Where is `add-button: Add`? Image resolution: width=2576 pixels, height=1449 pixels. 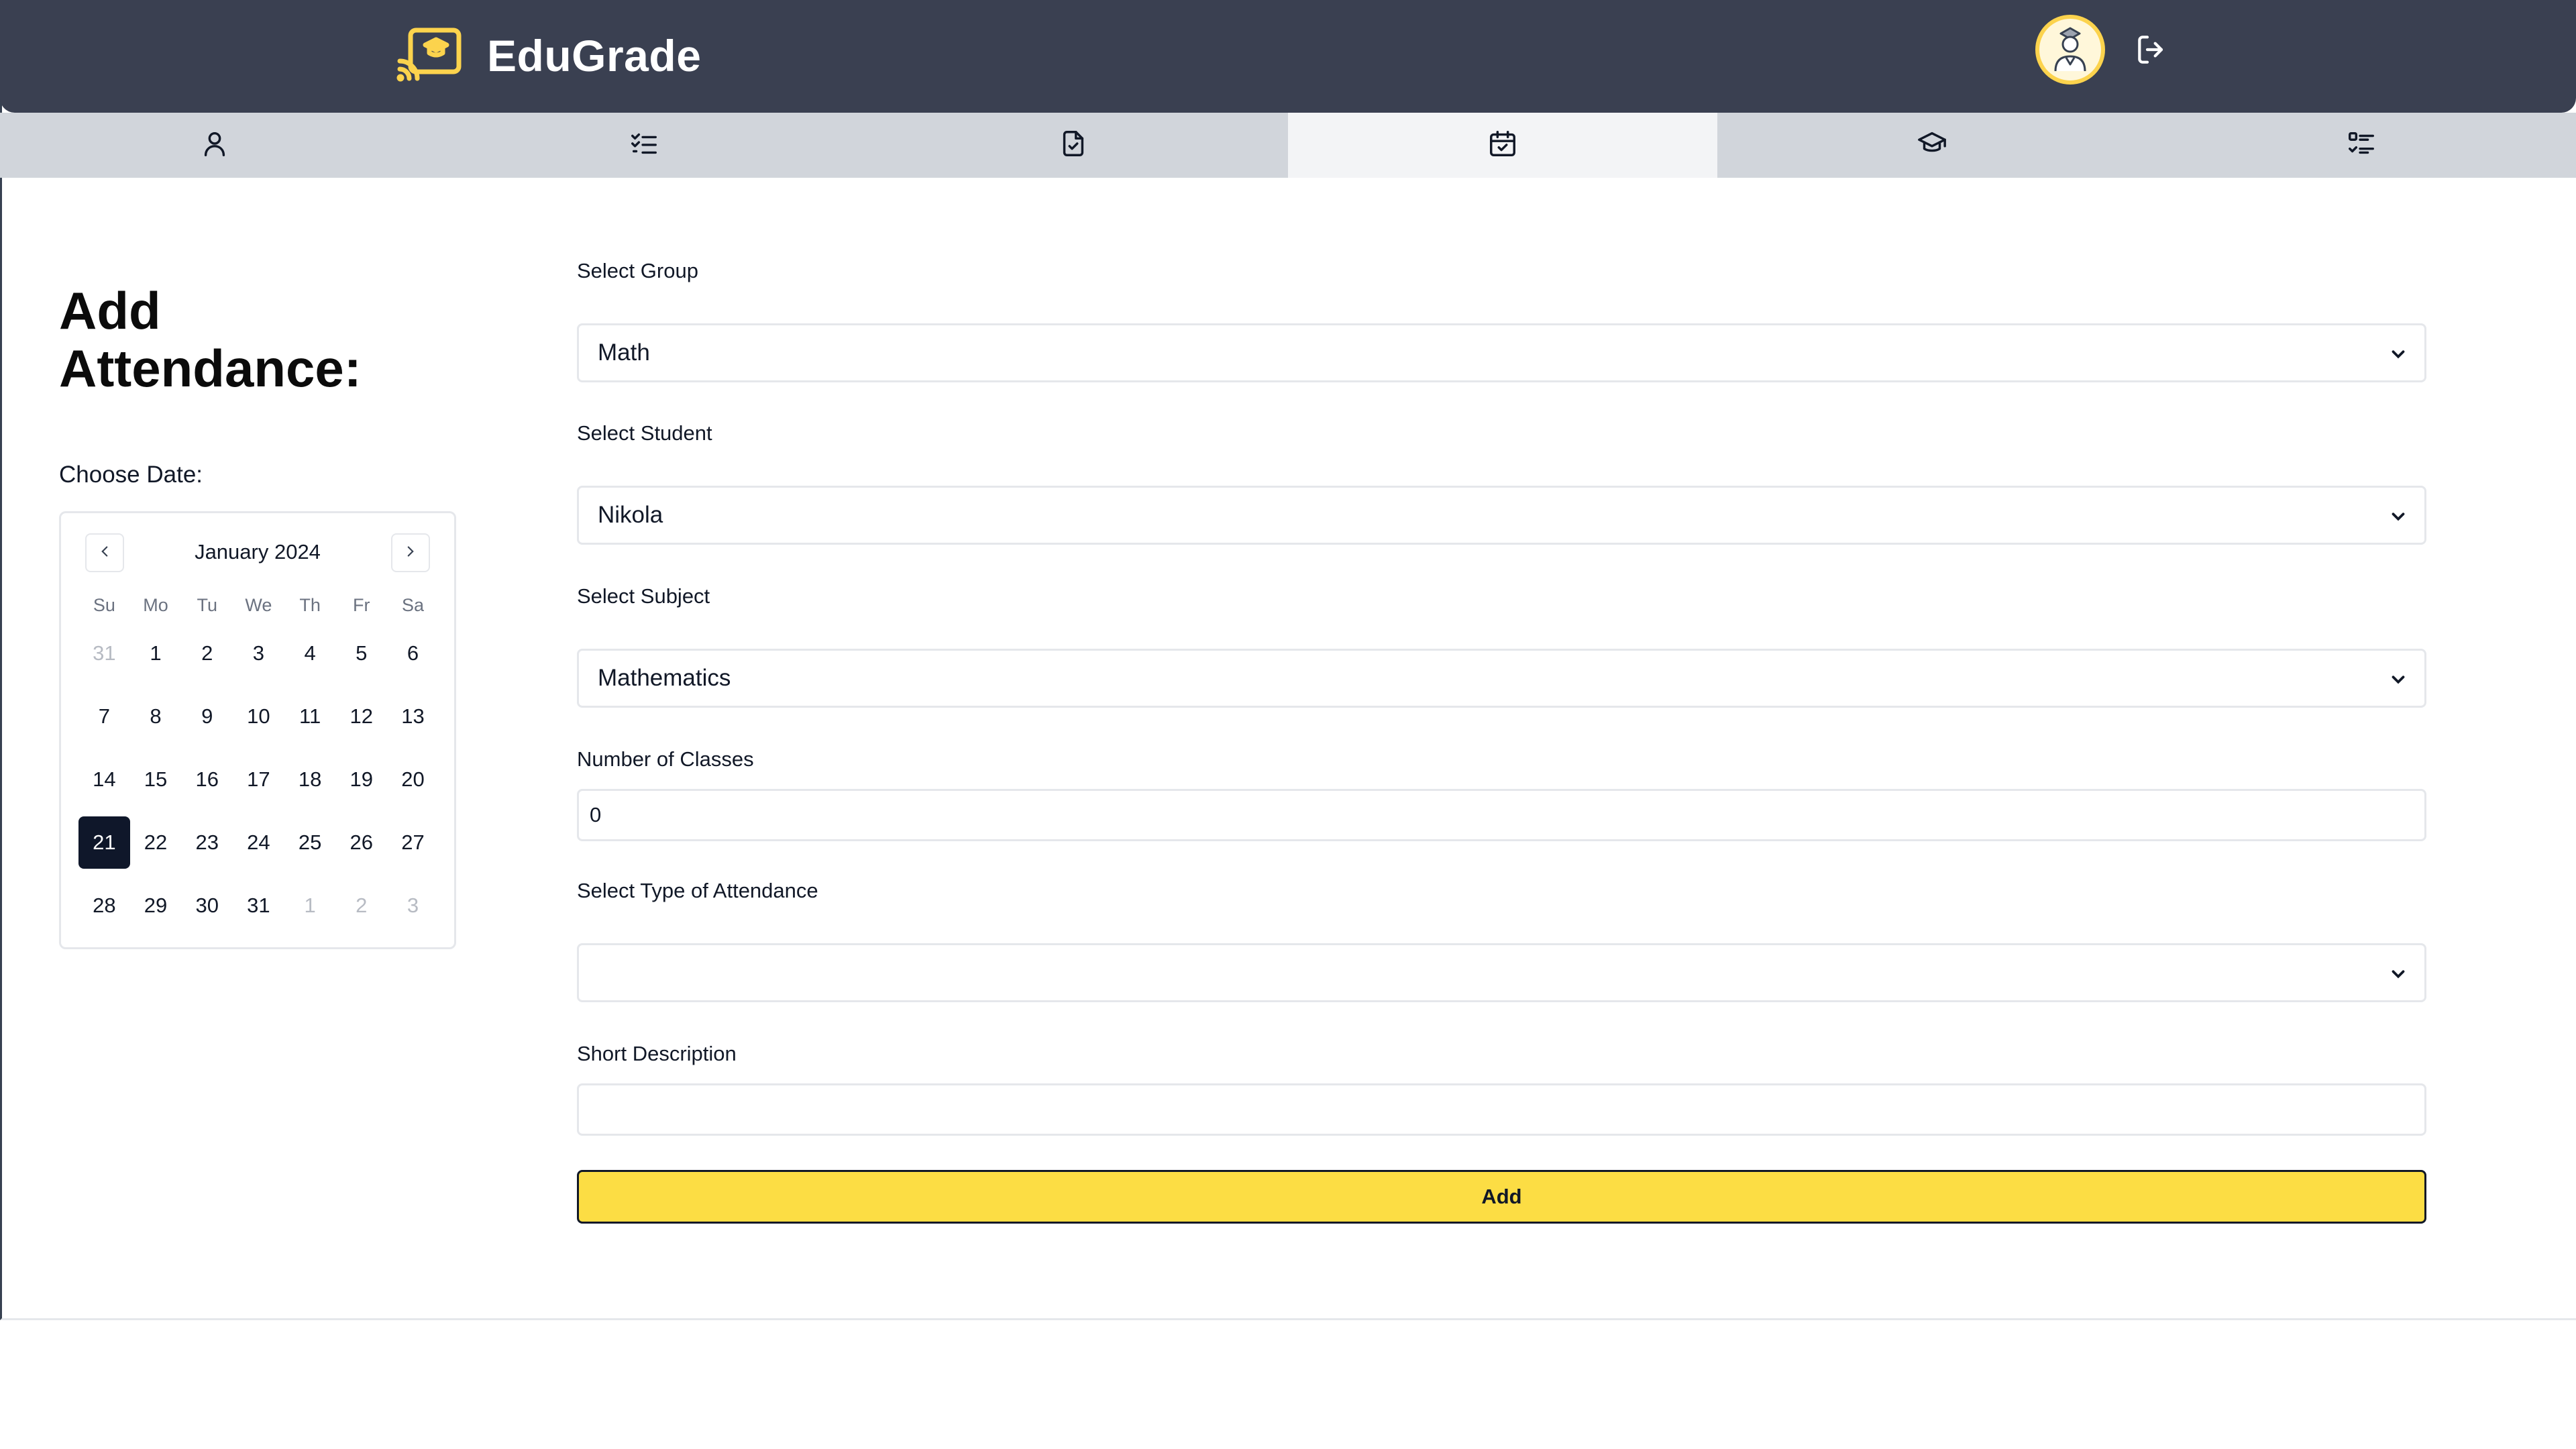 add-button: Add is located at coordinates (1501, 1197).